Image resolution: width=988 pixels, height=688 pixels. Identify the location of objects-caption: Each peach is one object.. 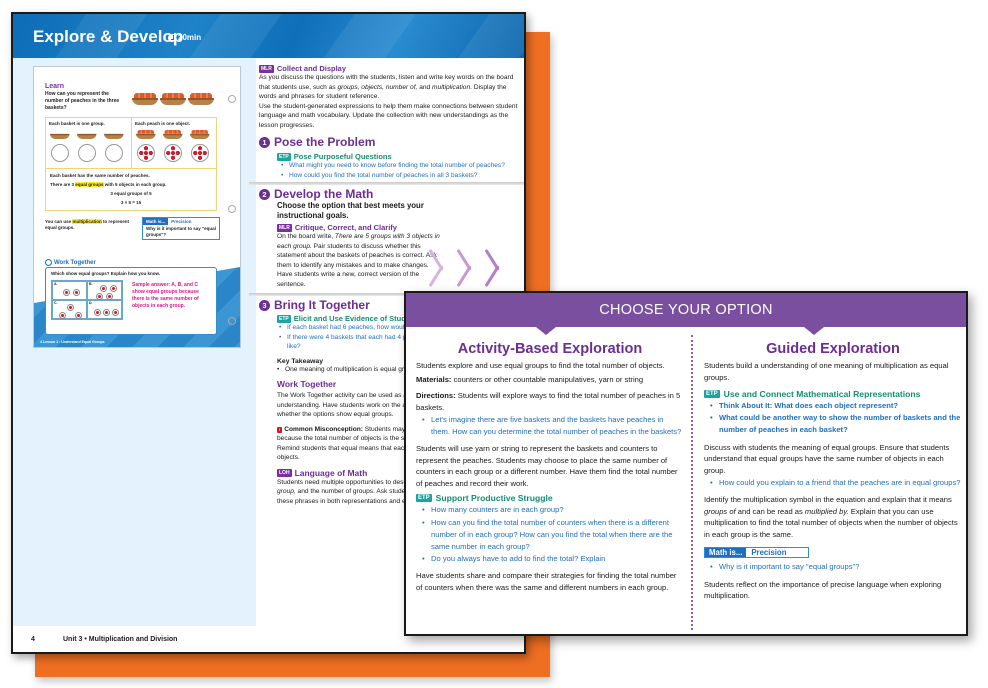
(163, 123).